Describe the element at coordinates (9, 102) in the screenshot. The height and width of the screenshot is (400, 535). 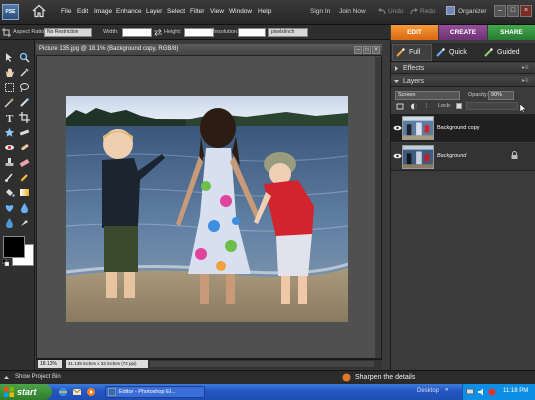
I see `magic-wand-tool-icon` at that location.